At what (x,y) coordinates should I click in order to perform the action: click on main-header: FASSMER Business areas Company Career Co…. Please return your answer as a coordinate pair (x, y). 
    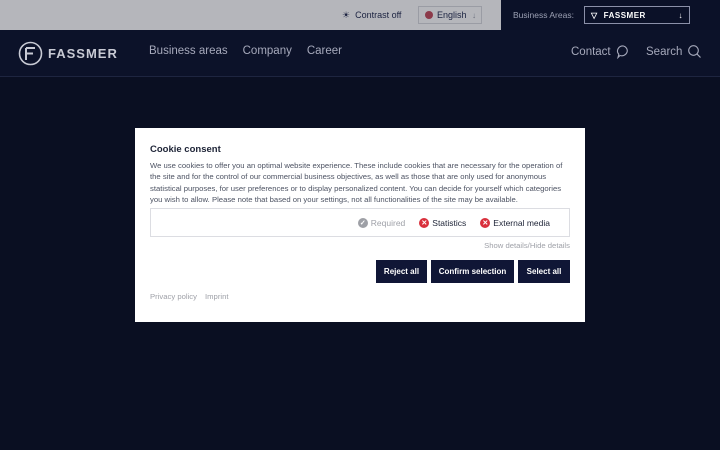
    Looking at the image, I should click on (360, 53).